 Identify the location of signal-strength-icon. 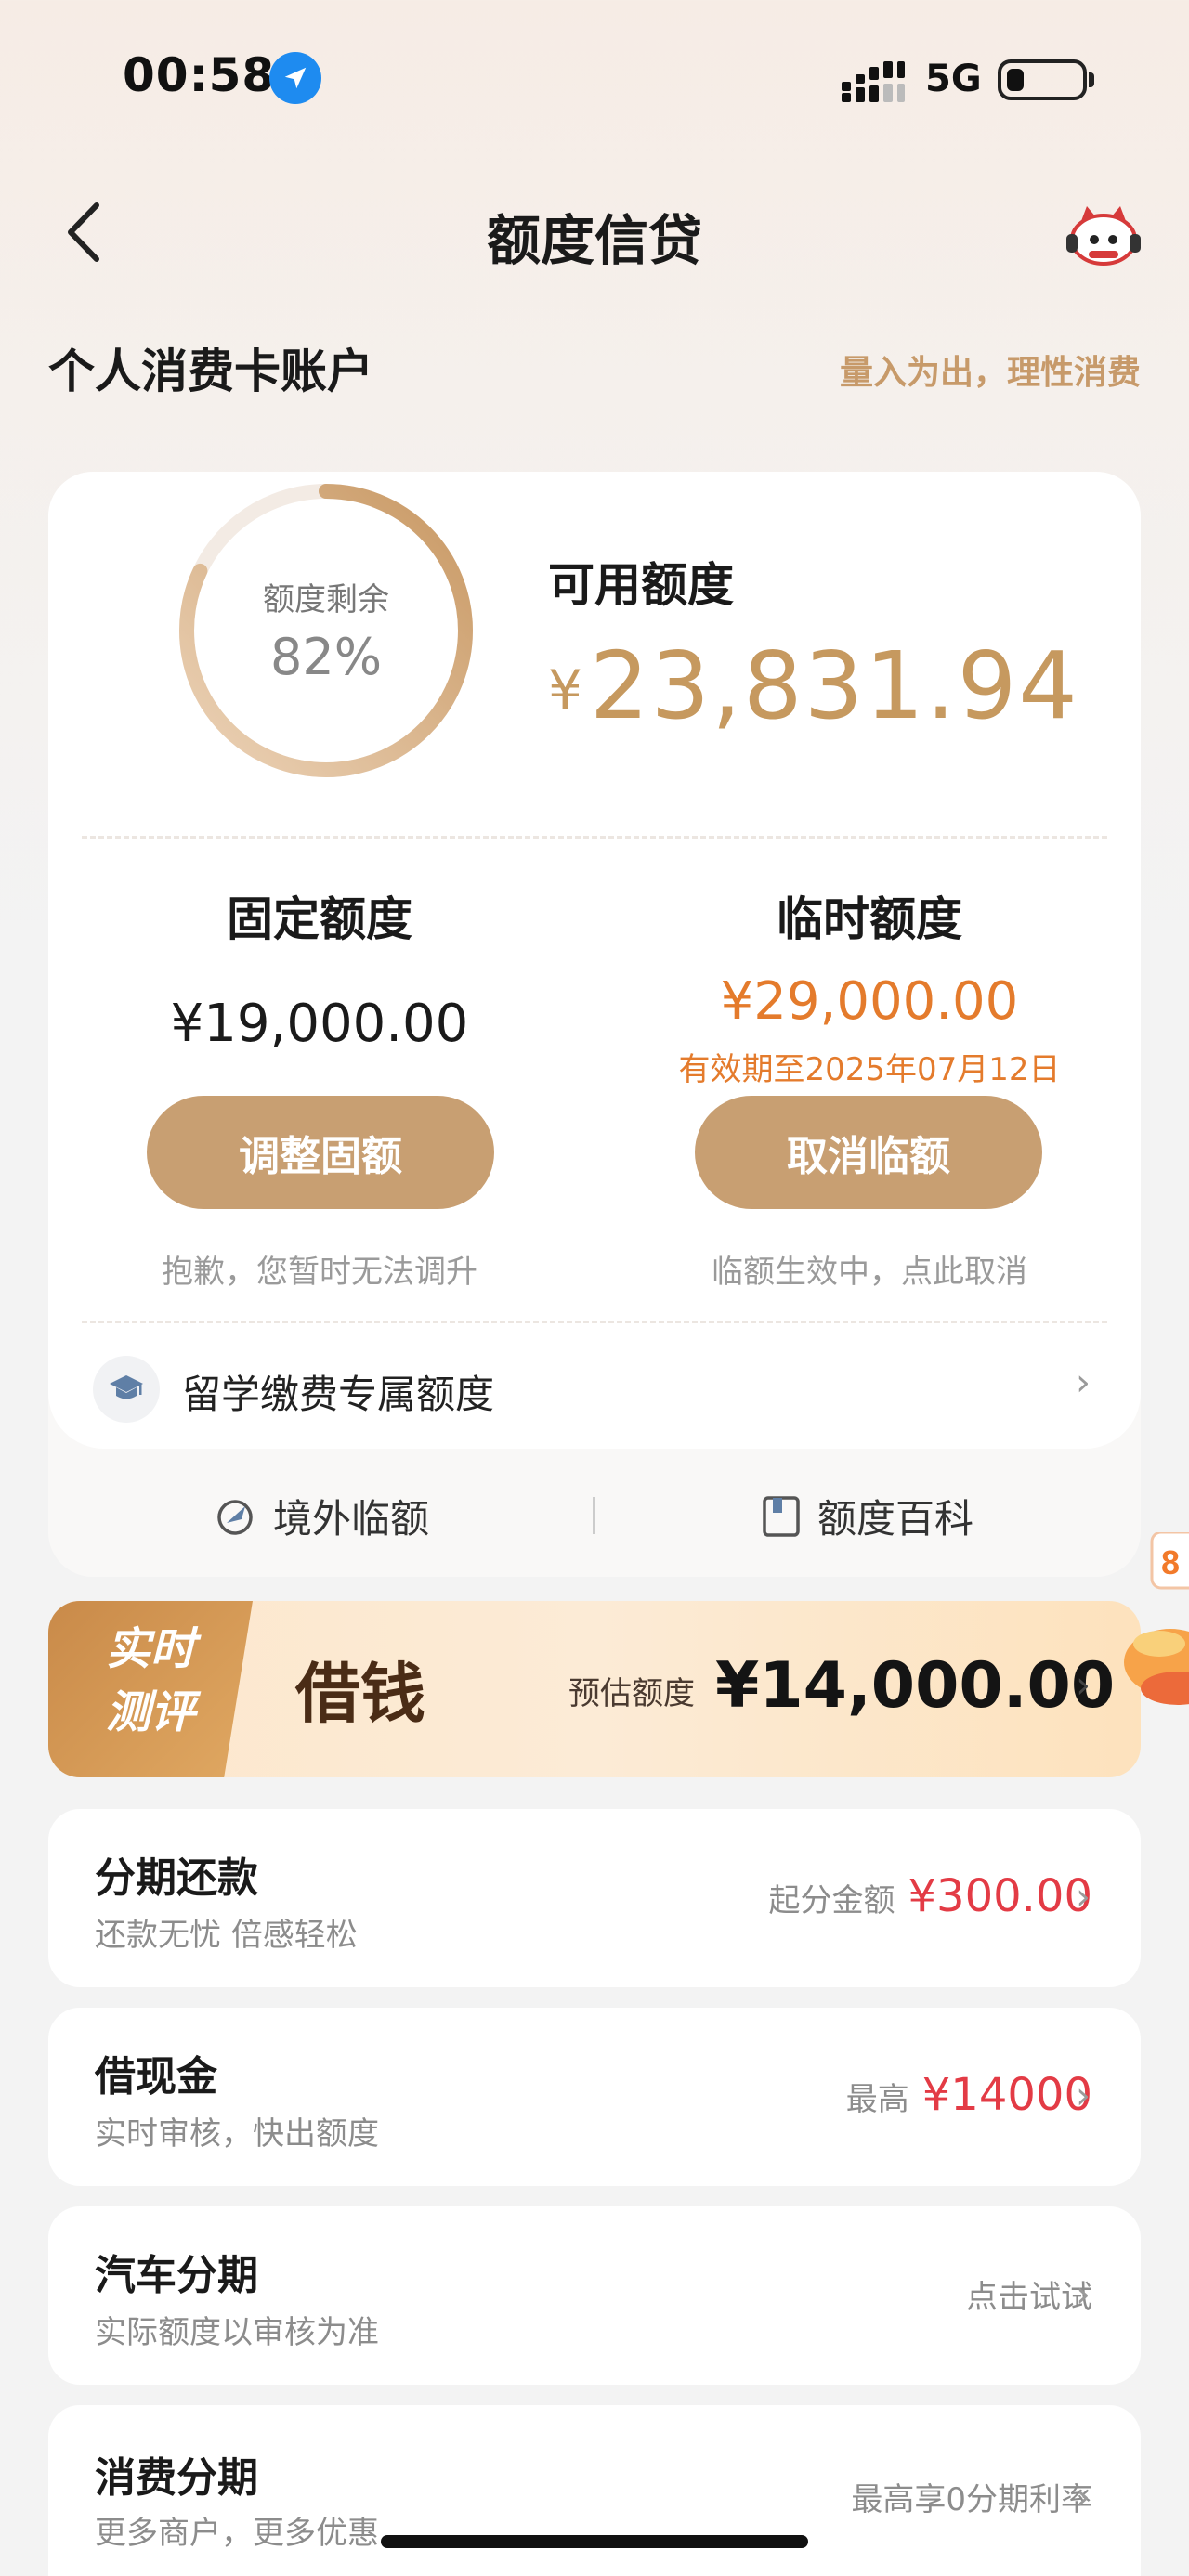
(874, 81).